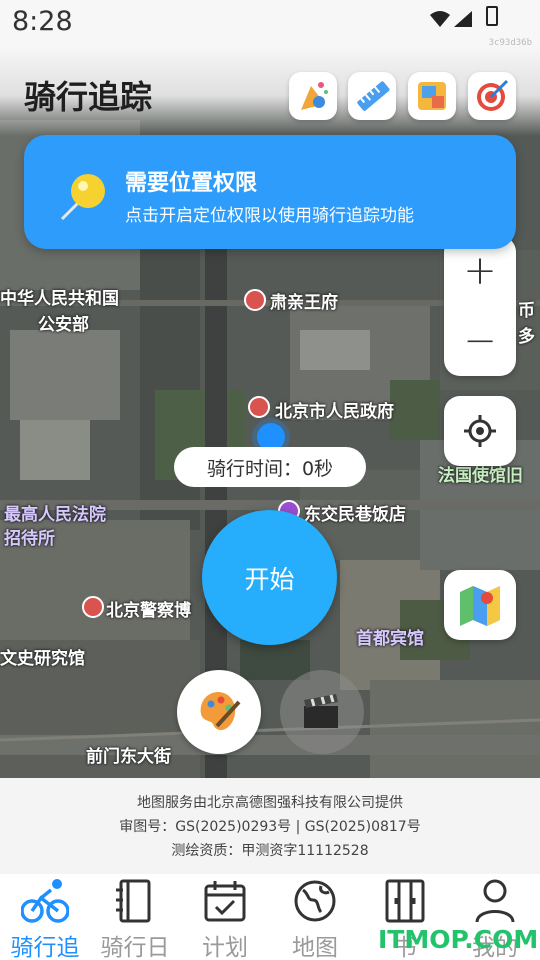 Image resolution: width=540 pixels, height=960 pixels. Describe the element at coordinates (480, 341) in the screenshot. I see `zoom-out-button: −` at that location.